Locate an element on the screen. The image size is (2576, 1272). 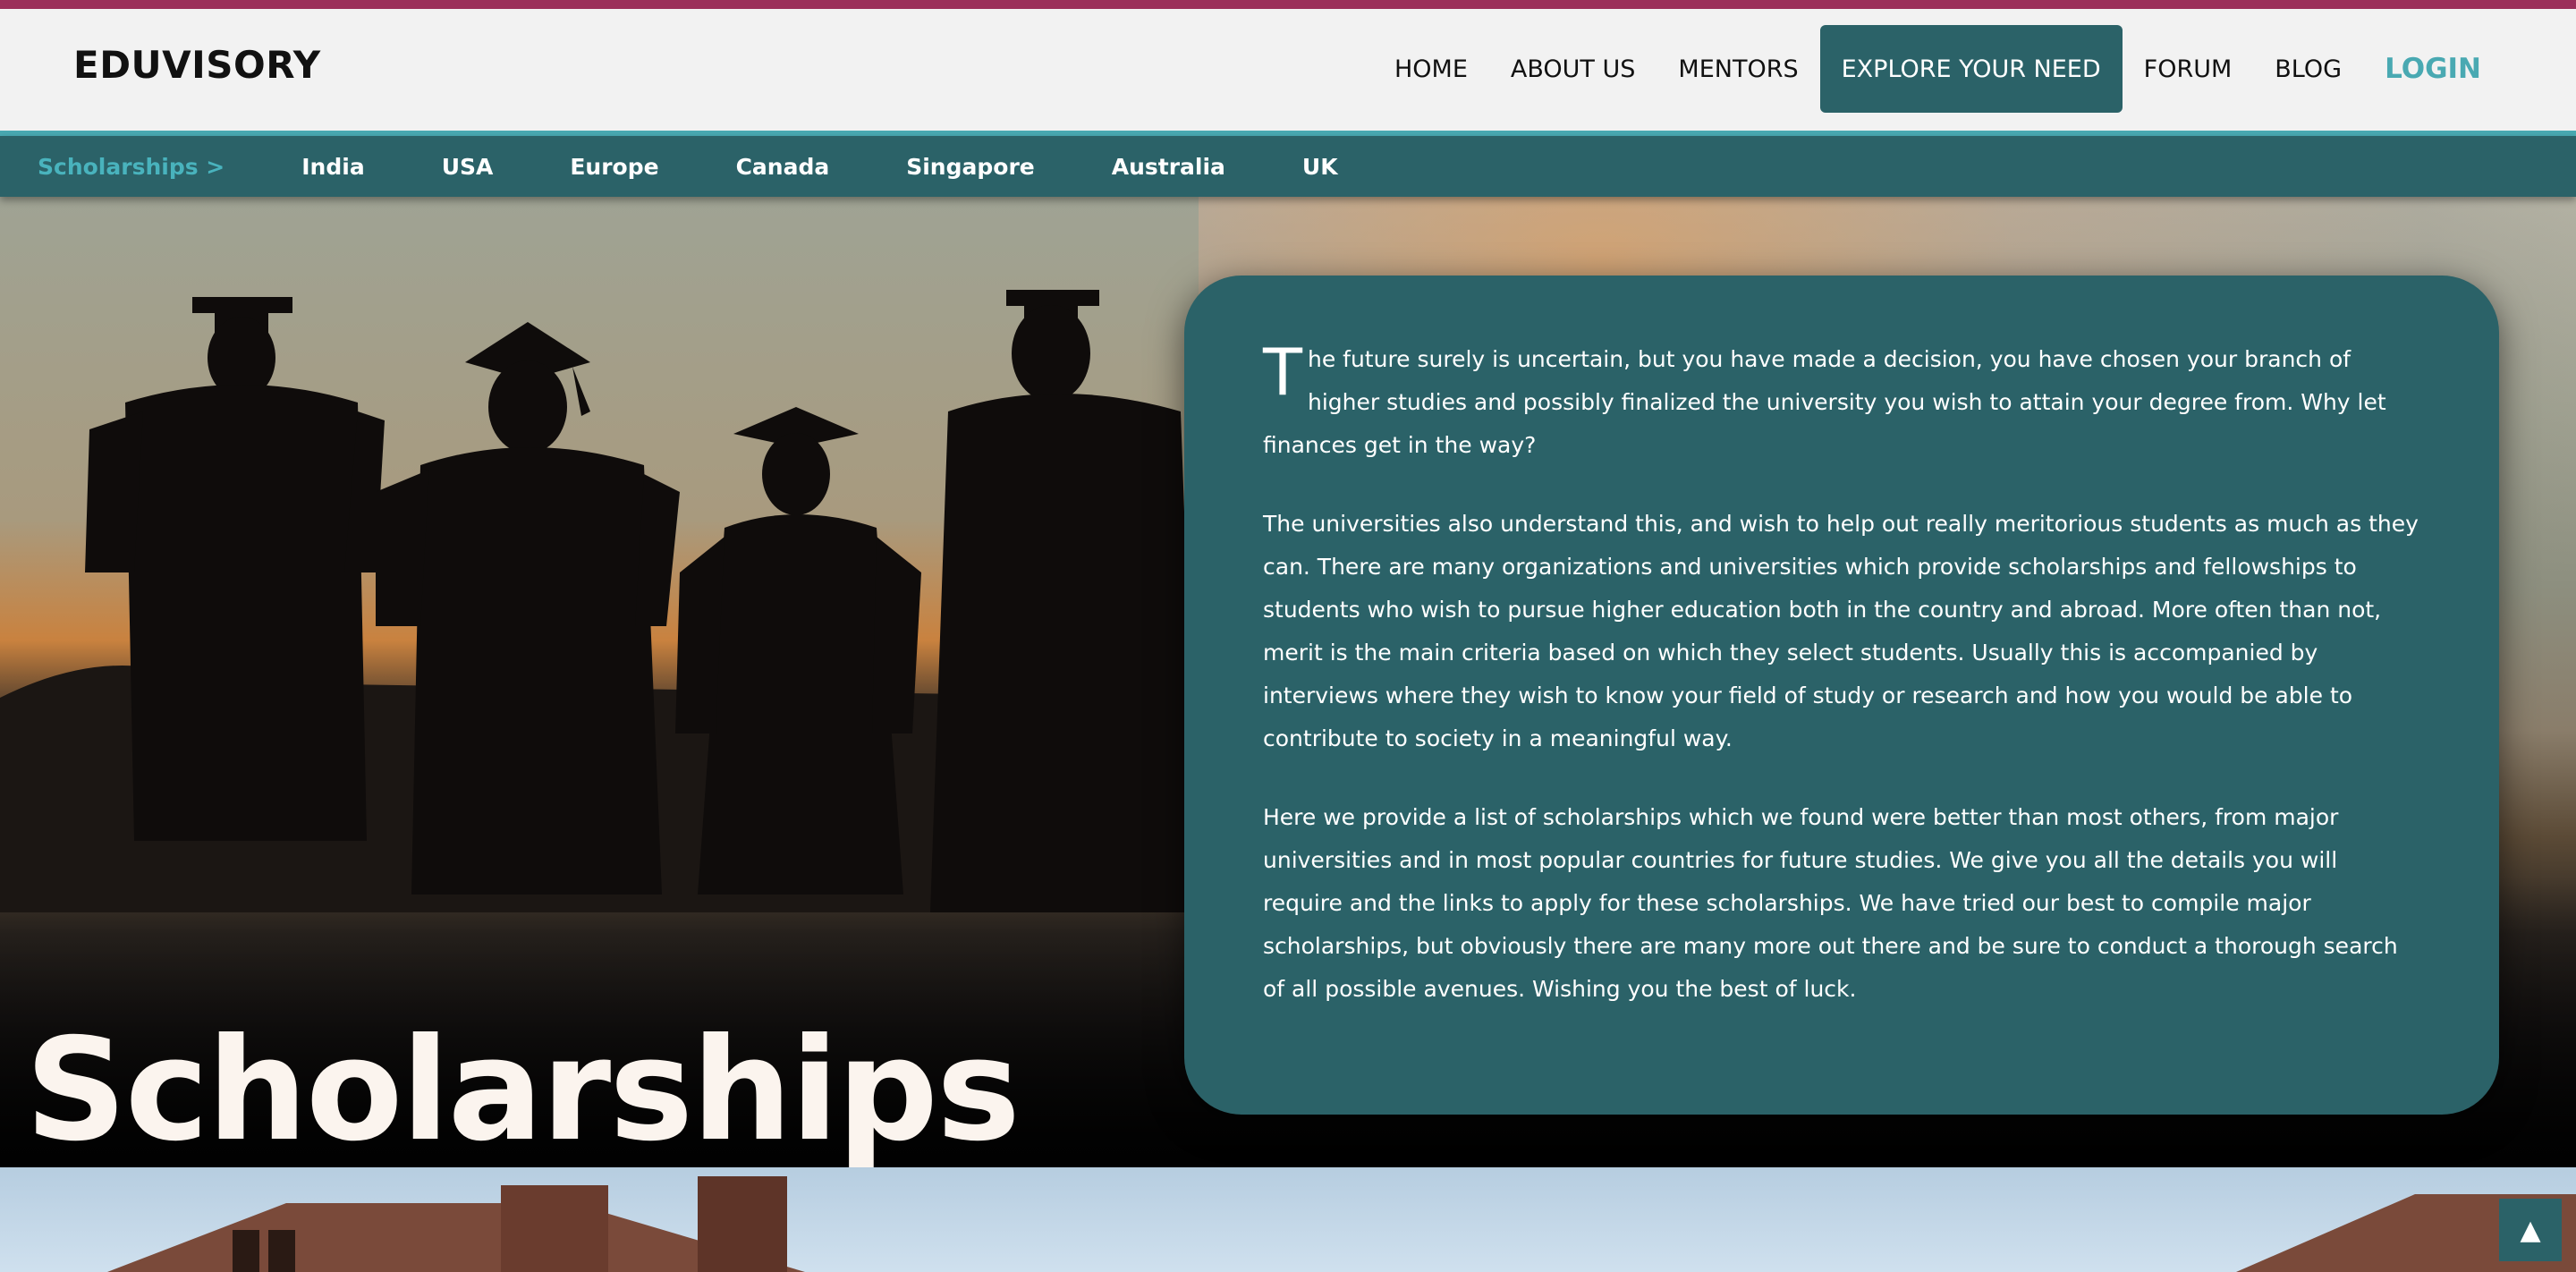
nav-about-us: ABOUT US is located at coordinates (1573, 69).